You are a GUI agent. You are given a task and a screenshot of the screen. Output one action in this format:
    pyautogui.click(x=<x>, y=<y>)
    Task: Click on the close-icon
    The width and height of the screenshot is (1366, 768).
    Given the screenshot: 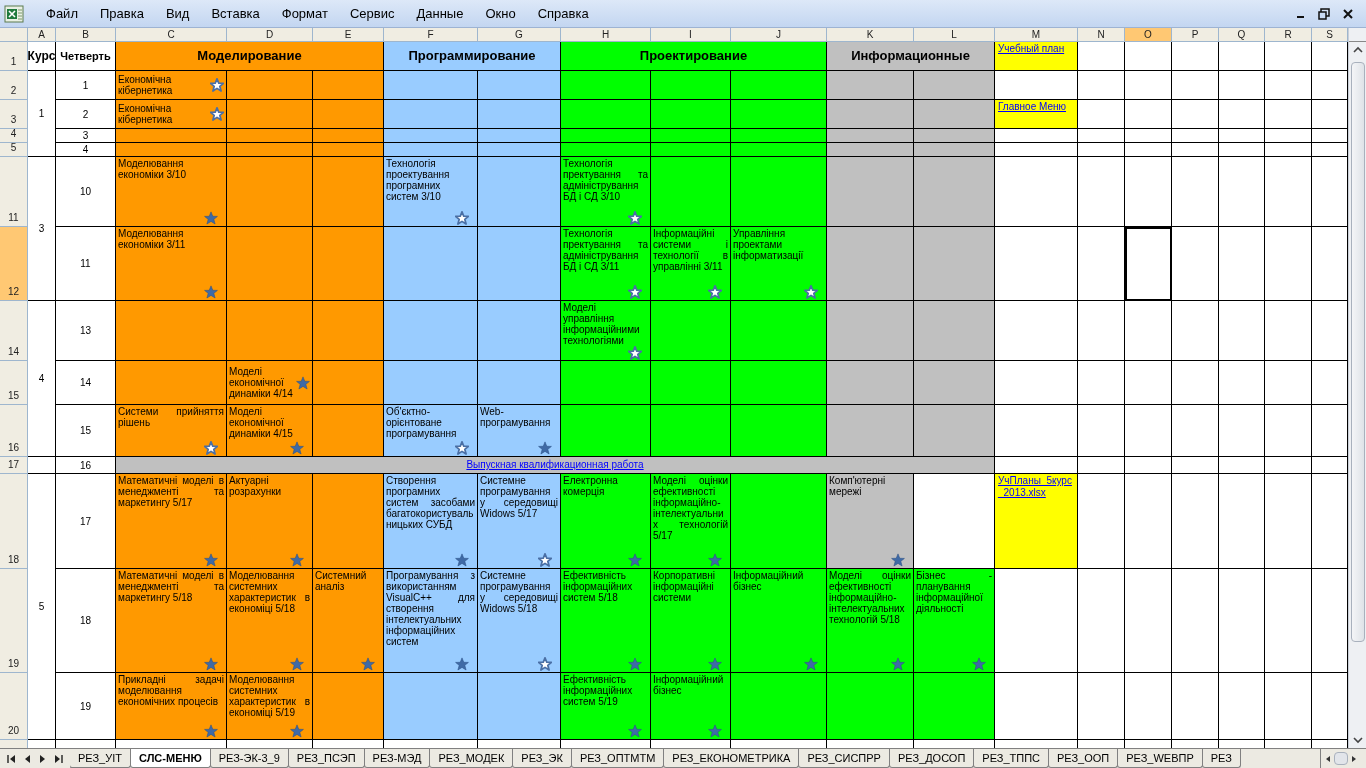 What is the action you would take?
    pyautogui.click(x=1348, y=13)
    